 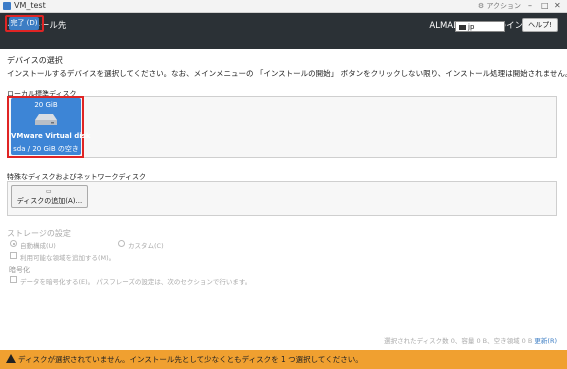 What do you see at coordinates (503, 6) in the screenshot?
I see `actions-label: アクション` at bounding box center [503, 6].